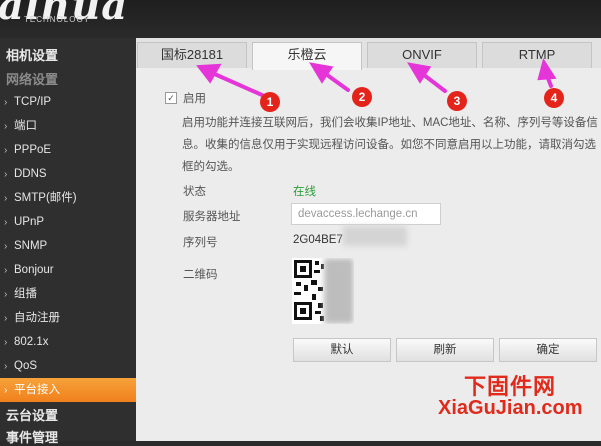 The image size is (601, 446). What do you see at coordinates (194, 99) in the screenshot?
I see `enable-label: 启用` at bounding box center [194, 99].